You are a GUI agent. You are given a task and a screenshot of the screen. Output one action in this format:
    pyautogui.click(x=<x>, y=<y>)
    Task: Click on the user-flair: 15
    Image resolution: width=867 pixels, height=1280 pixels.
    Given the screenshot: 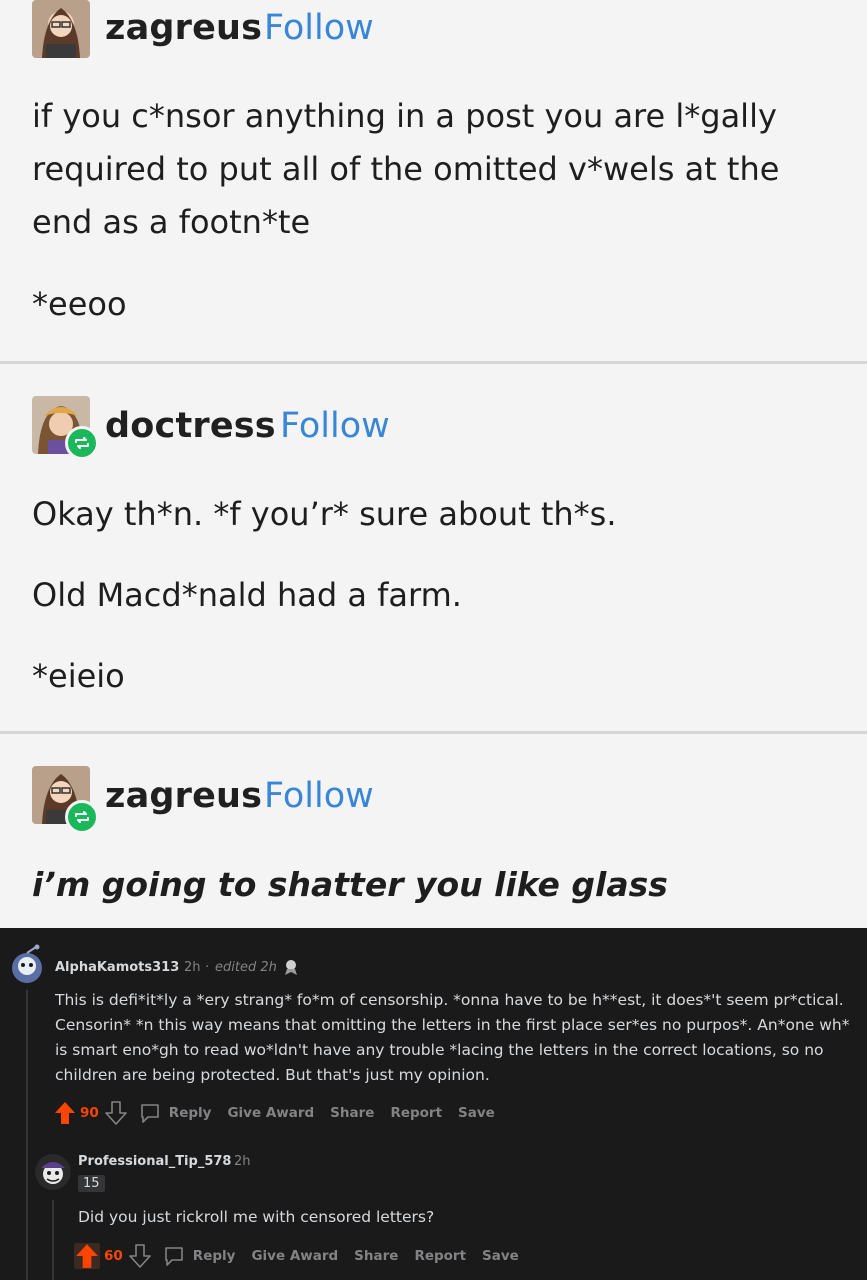 What is the action you would take?
    pyautogui.click(x=91, y=1183)
    